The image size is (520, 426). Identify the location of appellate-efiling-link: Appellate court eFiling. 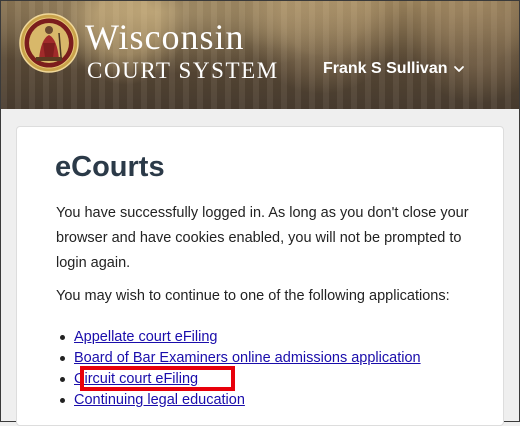
(145, 337).